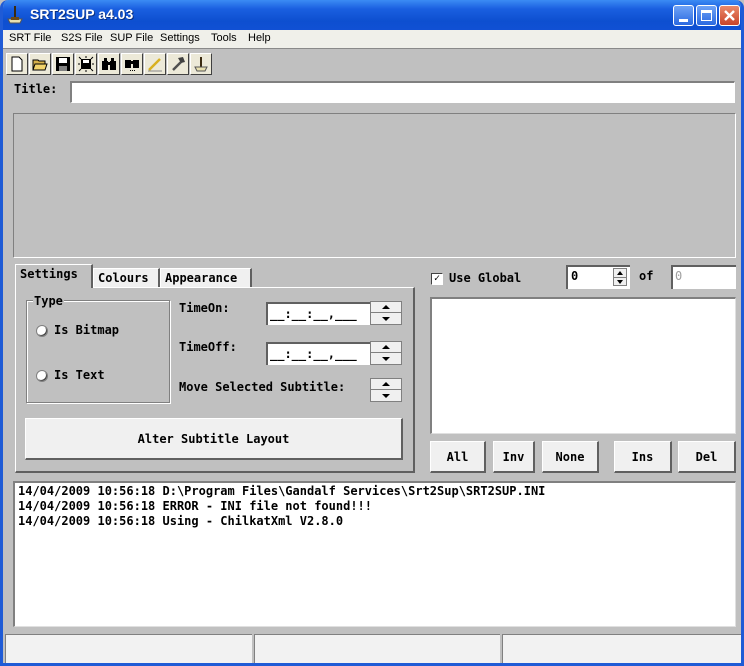  I want to click on save-icon, so click(63, 64).